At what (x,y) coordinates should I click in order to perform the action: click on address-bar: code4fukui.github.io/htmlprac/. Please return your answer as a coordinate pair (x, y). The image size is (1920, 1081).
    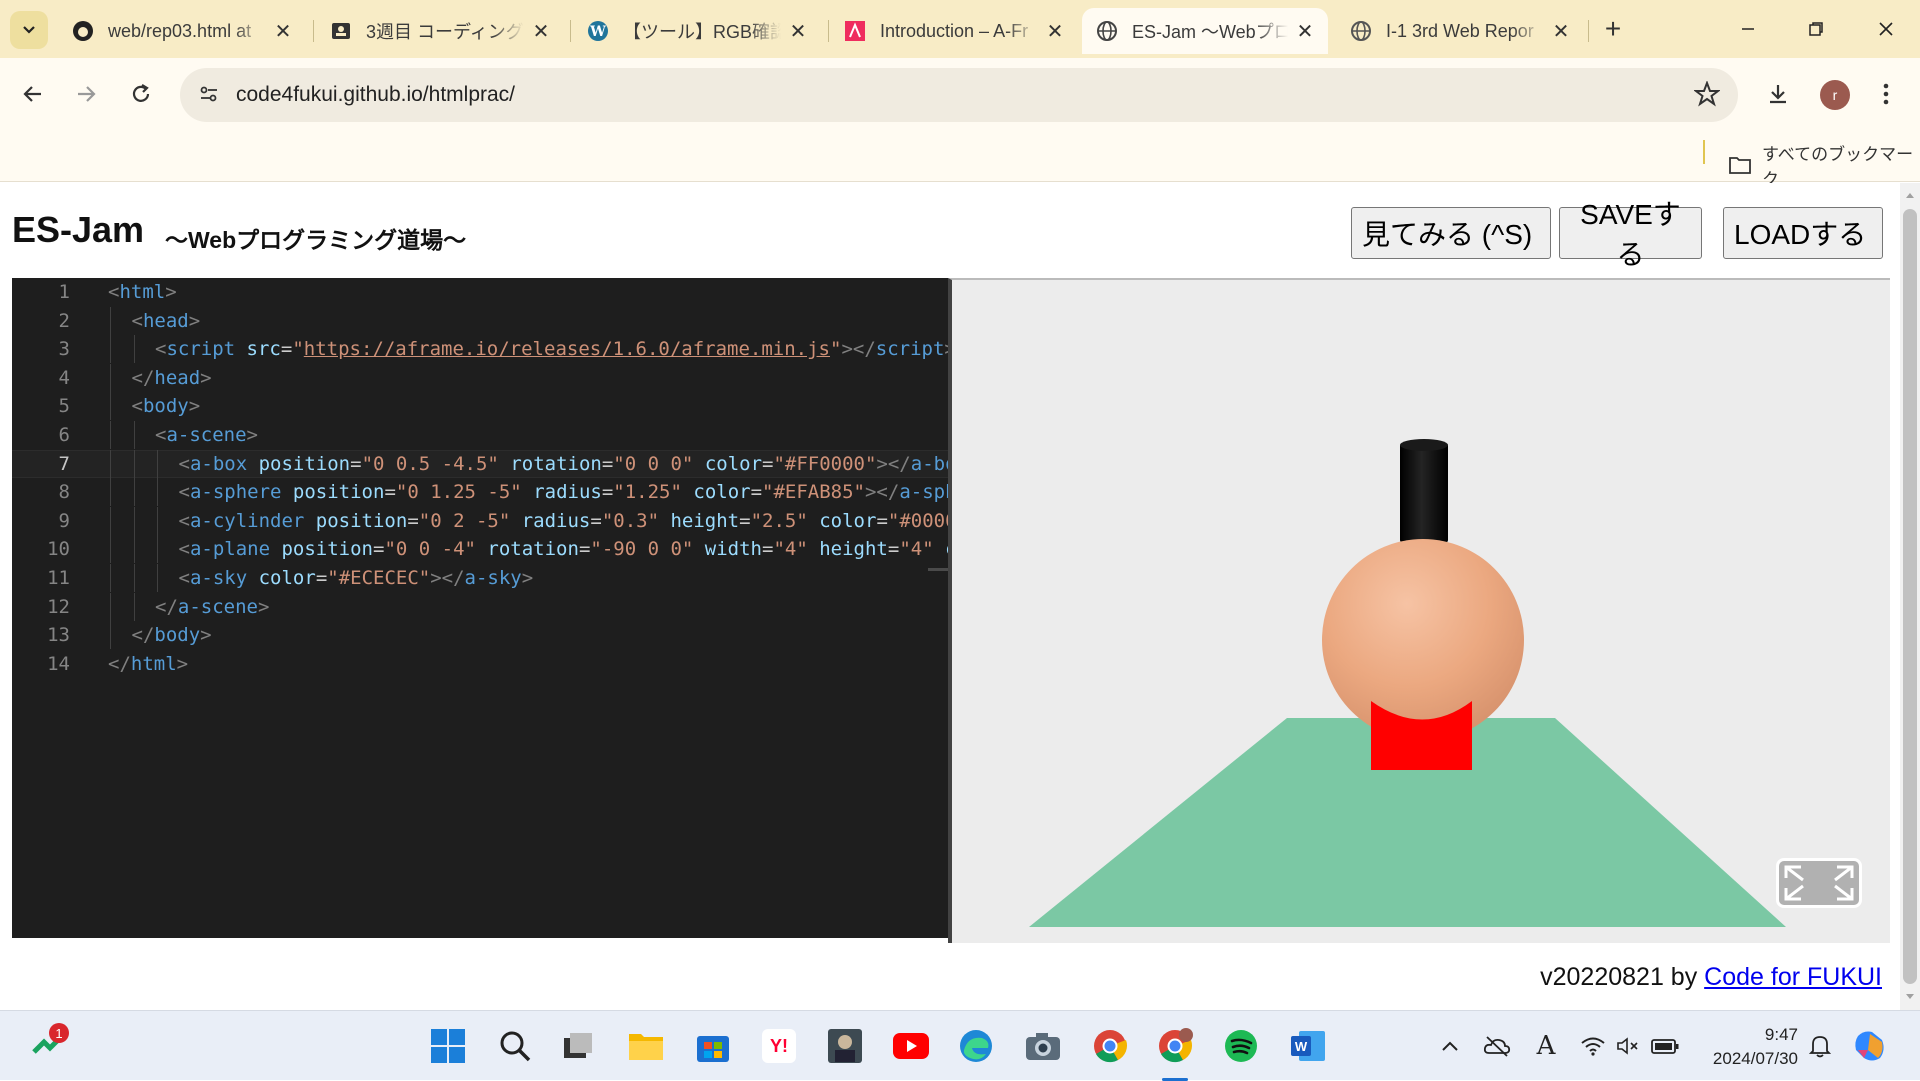
    Looking at the image, I should click on (959, 95).